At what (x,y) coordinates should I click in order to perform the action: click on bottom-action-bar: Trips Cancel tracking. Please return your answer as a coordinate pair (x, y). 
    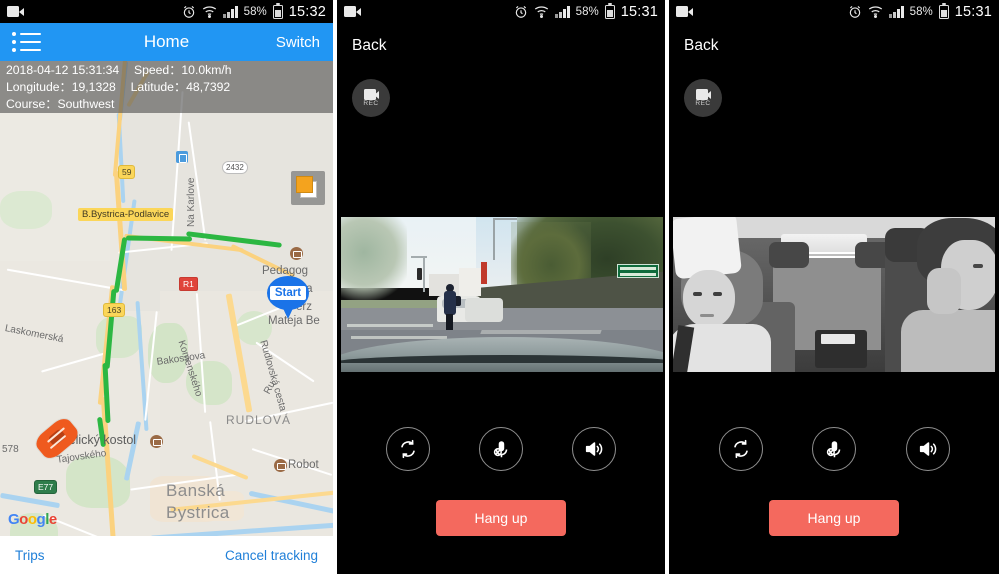
    Looking at the image, I should click on (166, 555).